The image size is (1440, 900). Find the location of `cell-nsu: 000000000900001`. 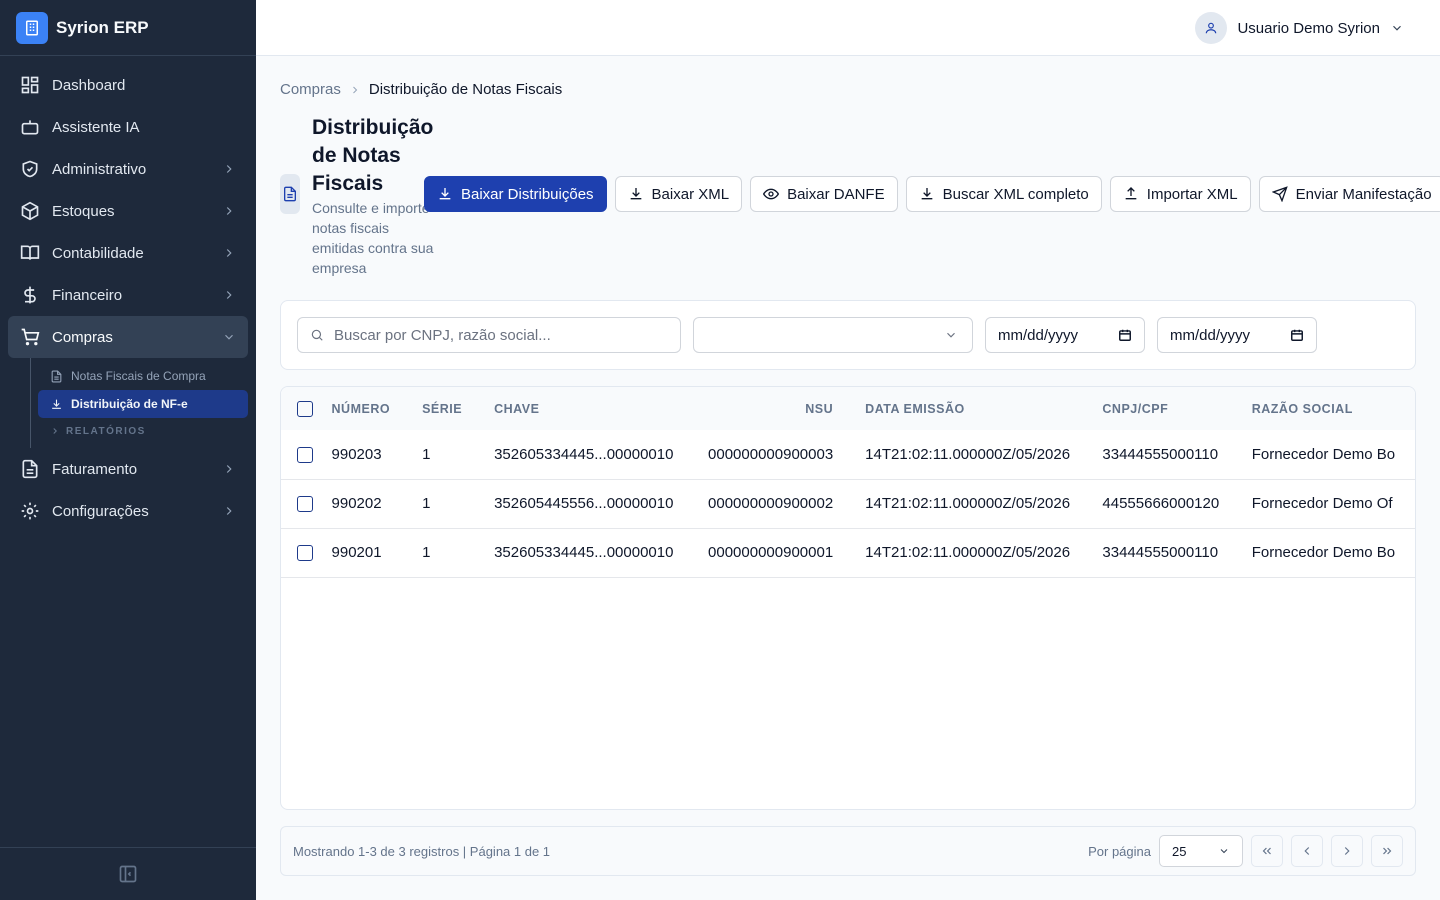

cell-nsu: 000000000900001 is located at coordinates (770, 553).